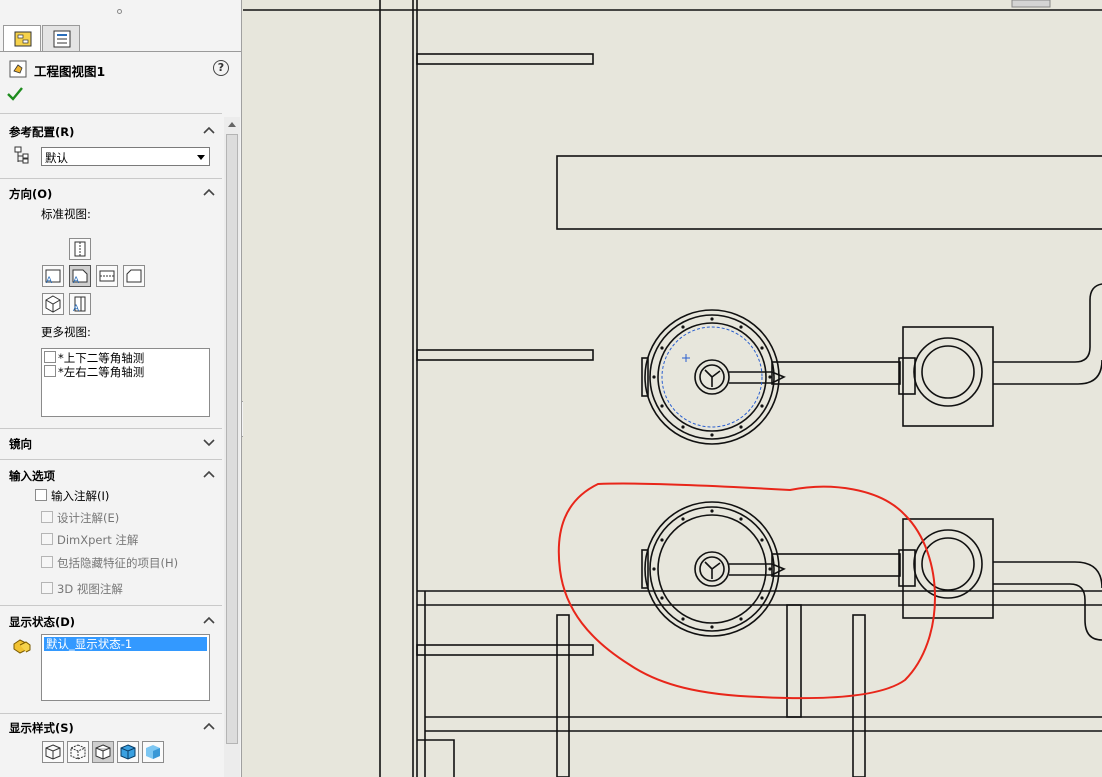 Image resolution: width=1102 pixels, height=777 pixels. What do you see at coordinates (101, 372) in the screenshot?
I see `more-view-item: *左右二等角轴测` at bounding box center [101, 372].